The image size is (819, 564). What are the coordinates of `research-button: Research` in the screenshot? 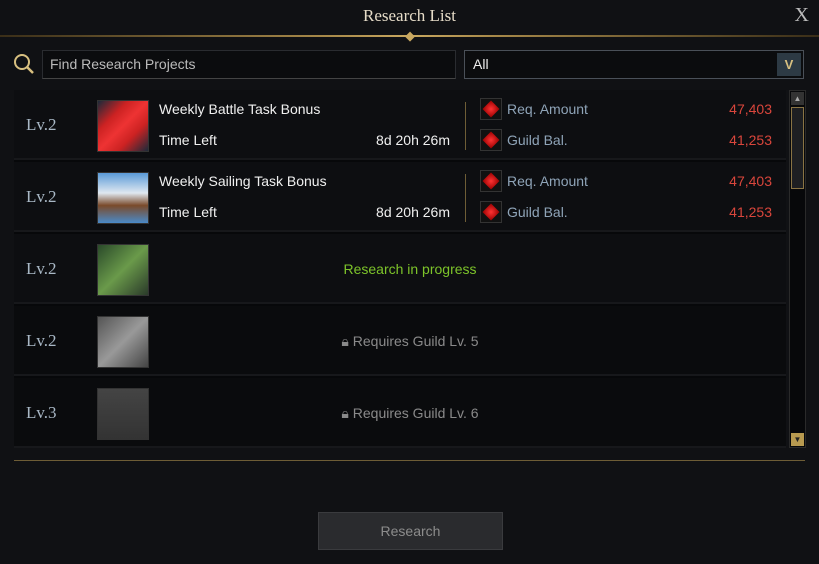 It's located at (410, 531).